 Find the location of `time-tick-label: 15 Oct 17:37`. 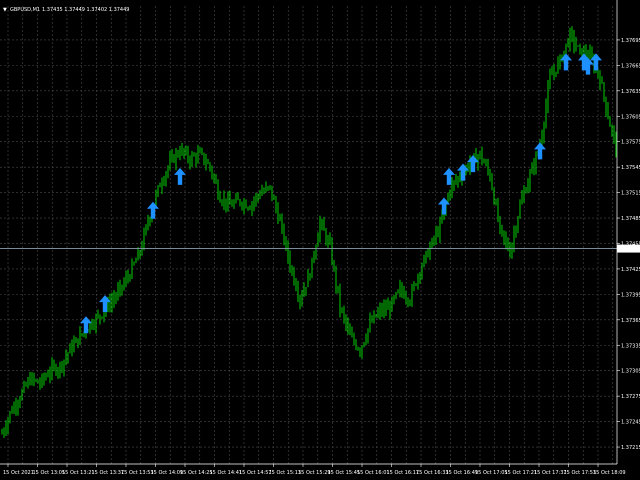

time-tick-label: 15 Oct 17:37 is located at coordinates (550, 473).